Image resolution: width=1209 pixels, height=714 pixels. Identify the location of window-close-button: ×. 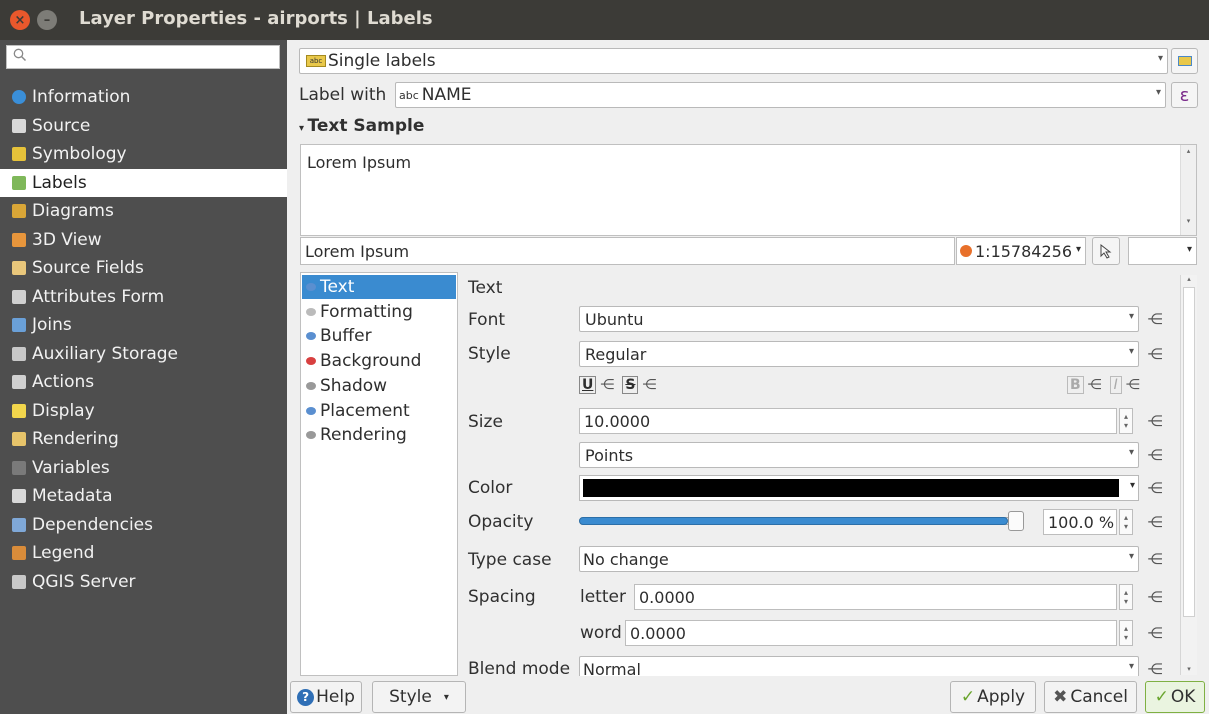
(20, 20).